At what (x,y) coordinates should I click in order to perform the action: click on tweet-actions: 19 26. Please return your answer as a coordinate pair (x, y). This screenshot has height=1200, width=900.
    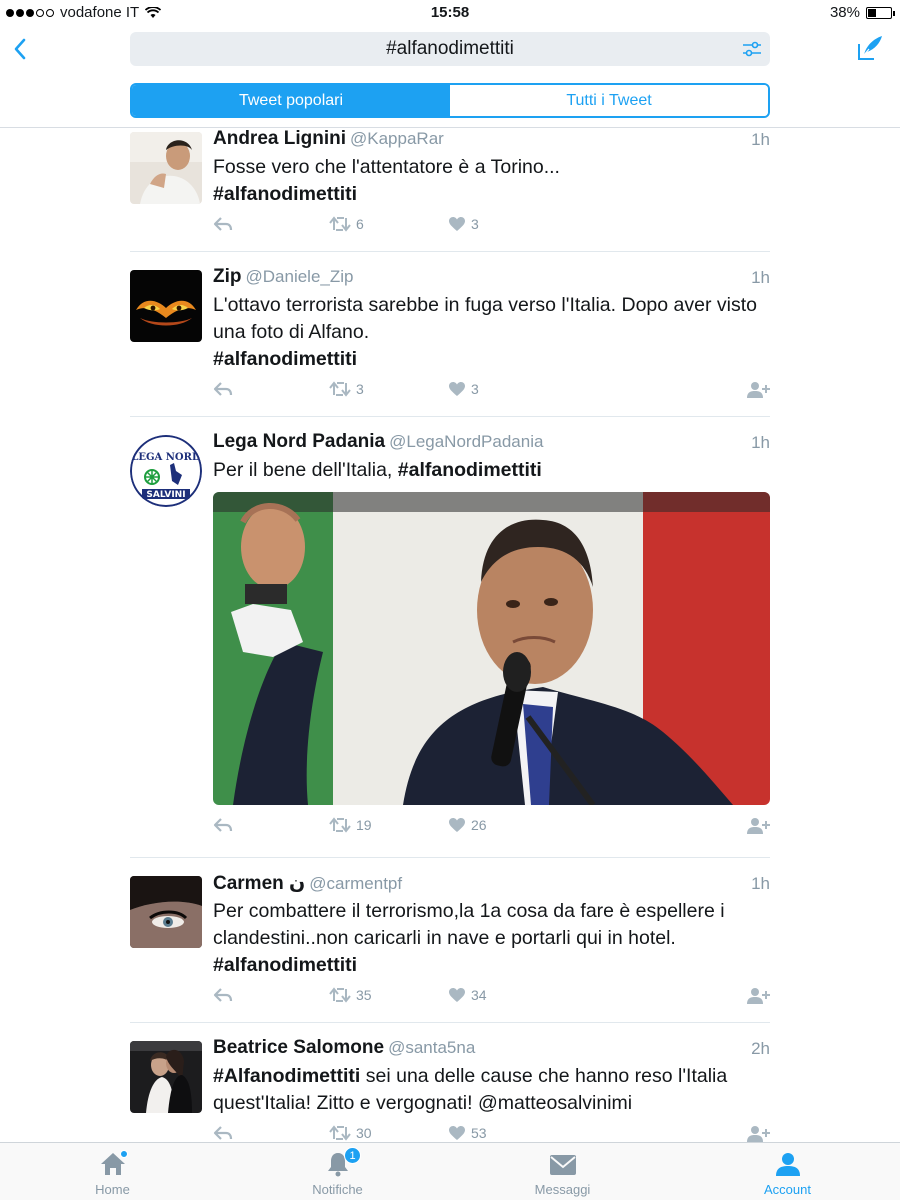
    Looking at the image, I should click on (491, 830).